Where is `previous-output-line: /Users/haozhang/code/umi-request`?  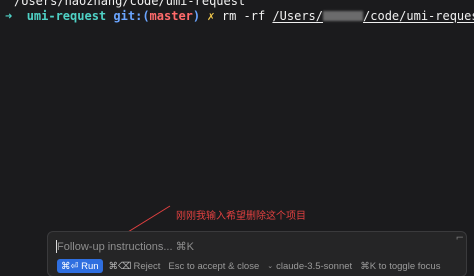 previous-output-line: /Users/haozhang/code/umi-request is located at coordinates (130, 4).